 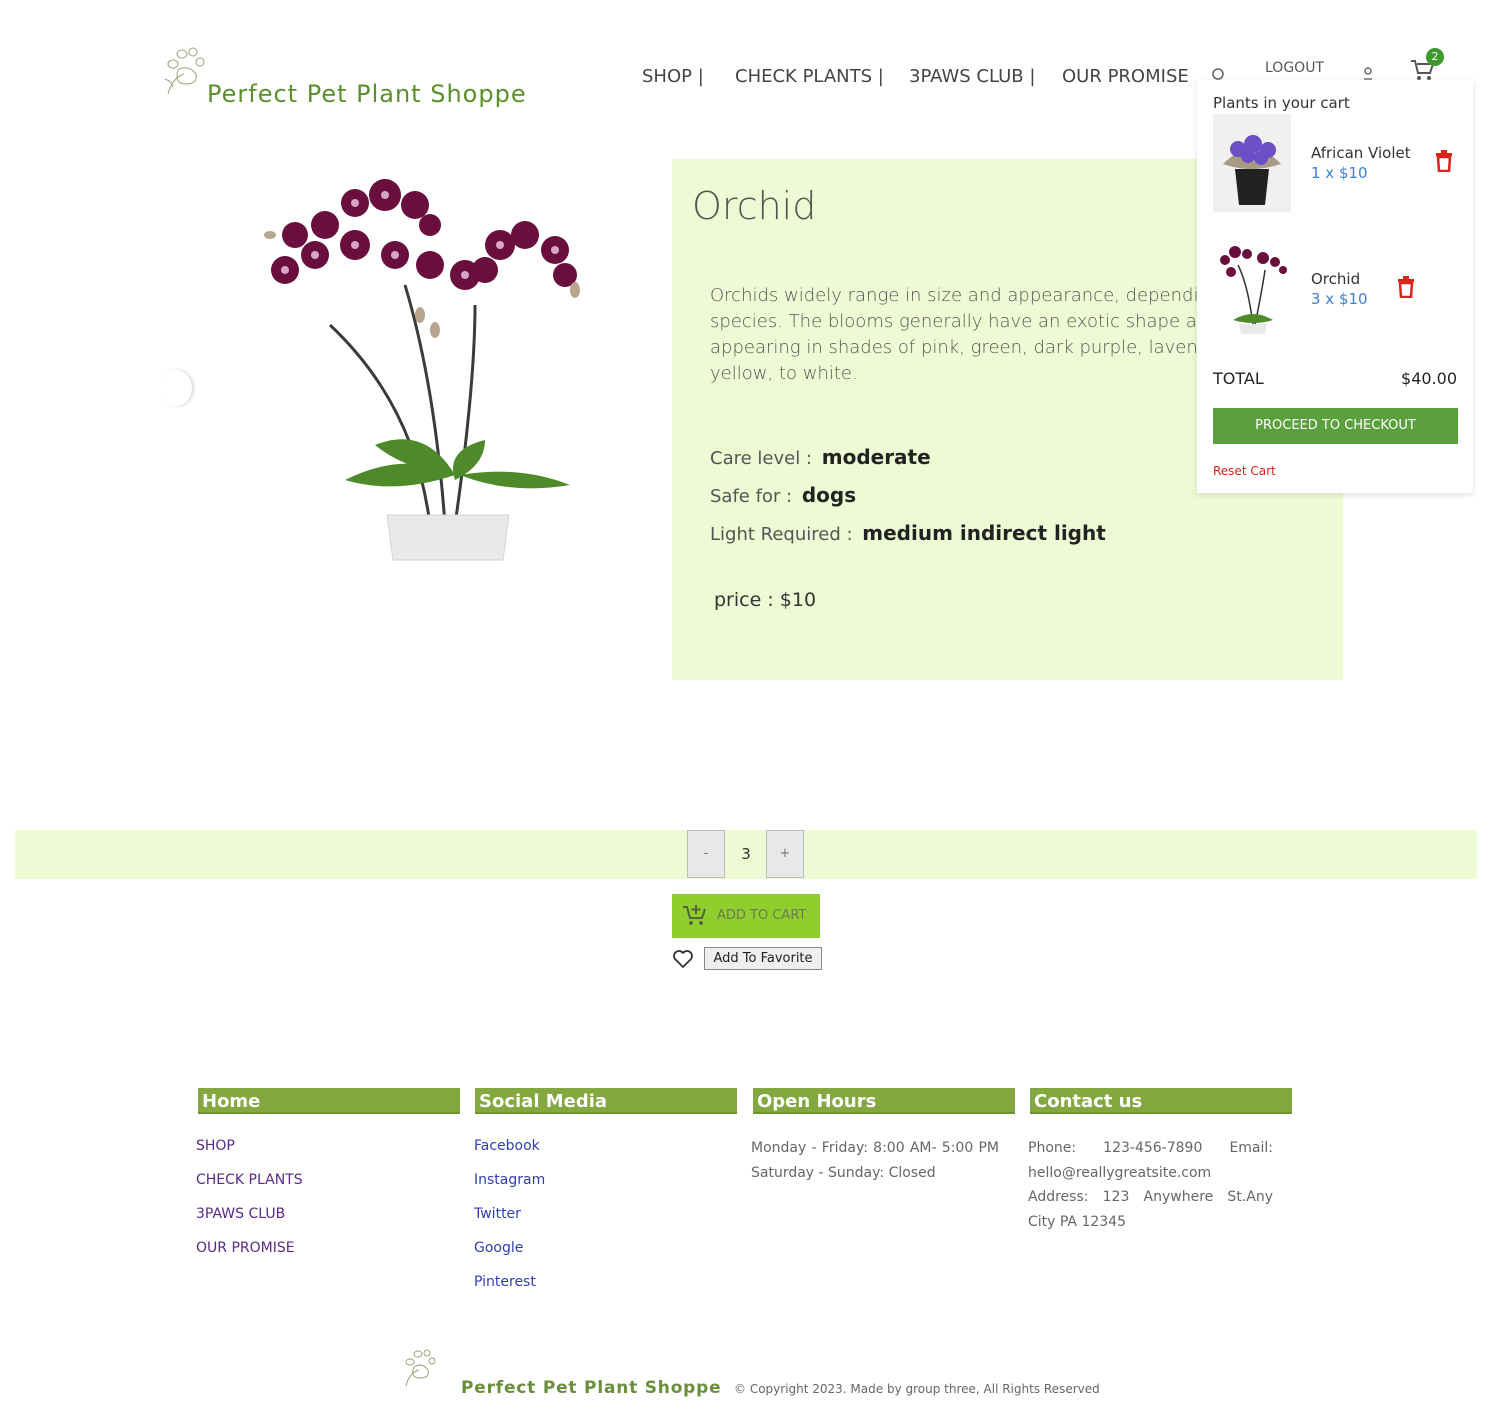 I want to click on quantity-increase-button: +, so click(x=785, y=854).